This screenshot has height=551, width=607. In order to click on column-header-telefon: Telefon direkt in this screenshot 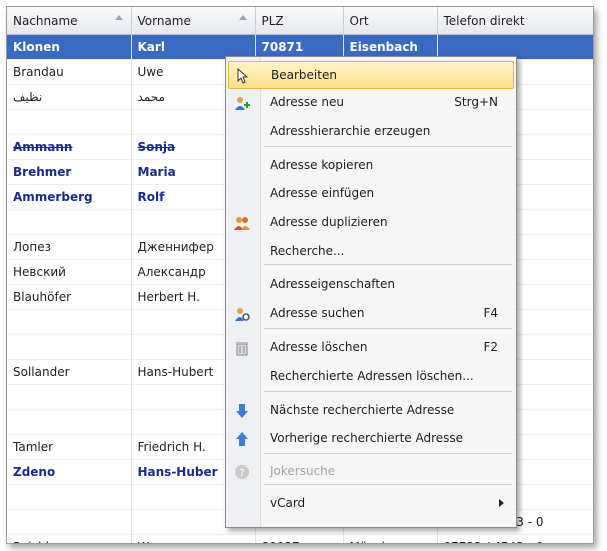, I will do `click(515, 21)`.